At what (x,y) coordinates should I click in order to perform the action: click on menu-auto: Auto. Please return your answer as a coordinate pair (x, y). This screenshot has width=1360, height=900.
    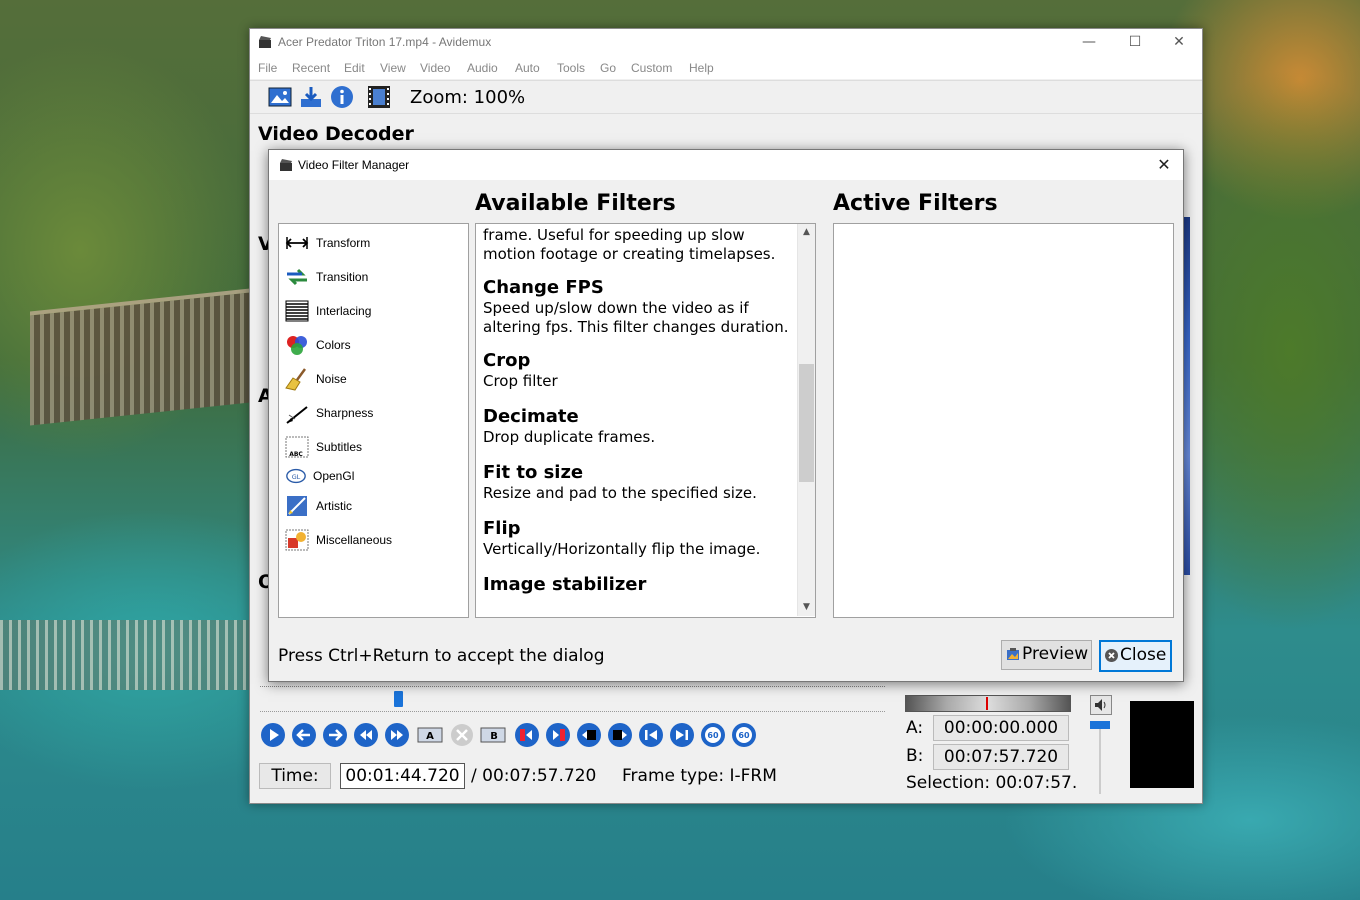
    Looking at the image, I should click on (527, 68).